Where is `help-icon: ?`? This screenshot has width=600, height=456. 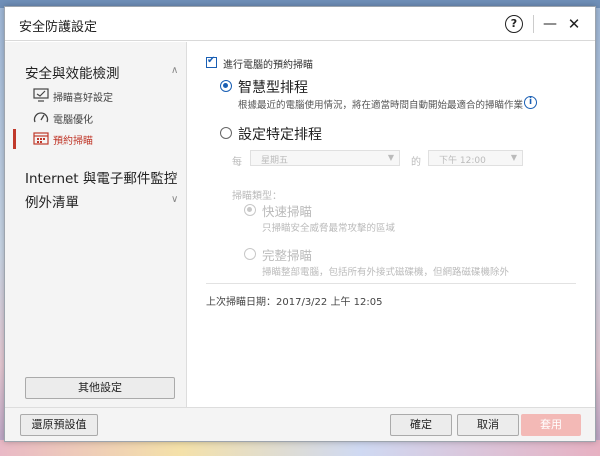 help-icon: ? is located at coordinates (514, 24).